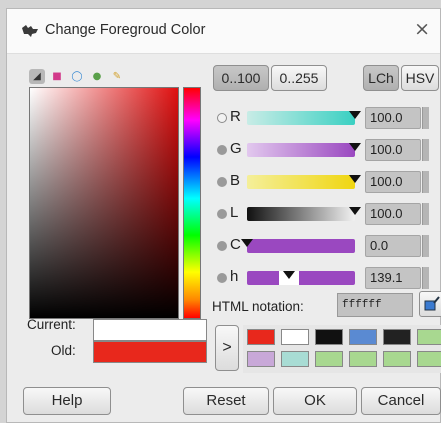  I want to click on channel-slider-r, so click(301, 118).